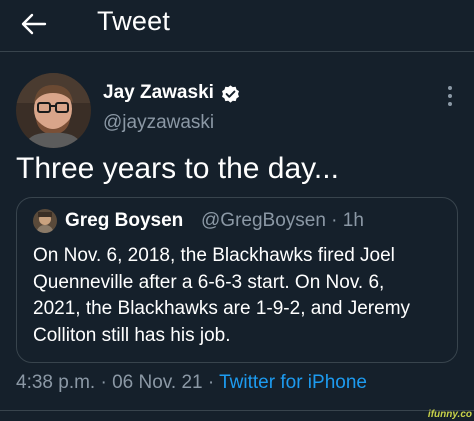 This screenshot has width=474, height=421. Describe the element at coordinates (124, 220) in the screenshot. I see `quoted-author-name: Greg Boysen` at that location.